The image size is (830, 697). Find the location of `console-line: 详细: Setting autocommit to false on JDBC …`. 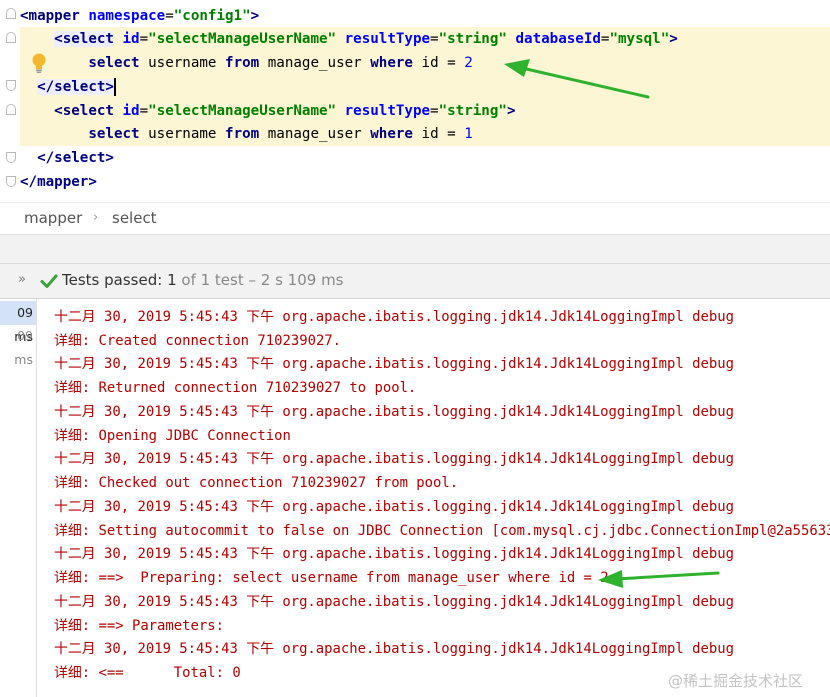

console-line: 详细: Setting autocommit to false on JDBC … is located at coordinates (442, 531).